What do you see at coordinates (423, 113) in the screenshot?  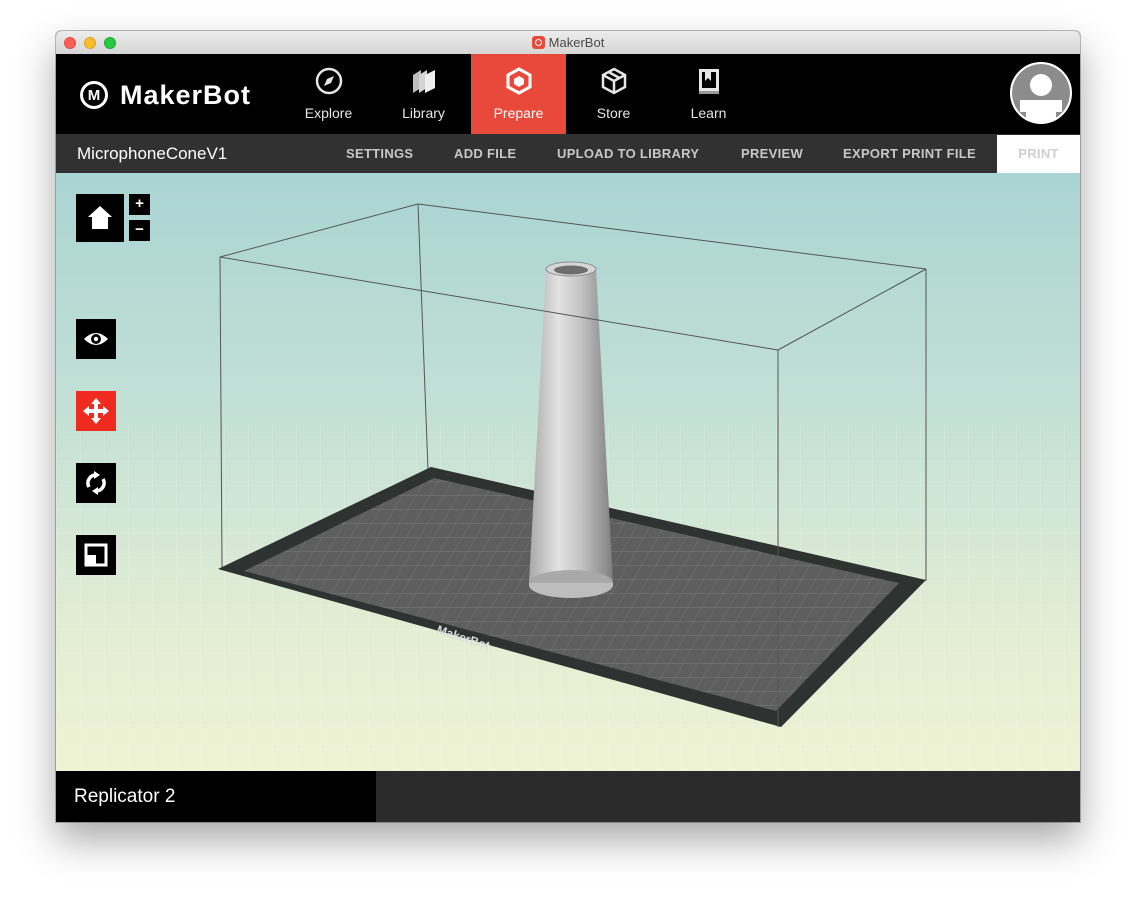 I see `tab-library-label: Library` at bounding box center [423, 113].